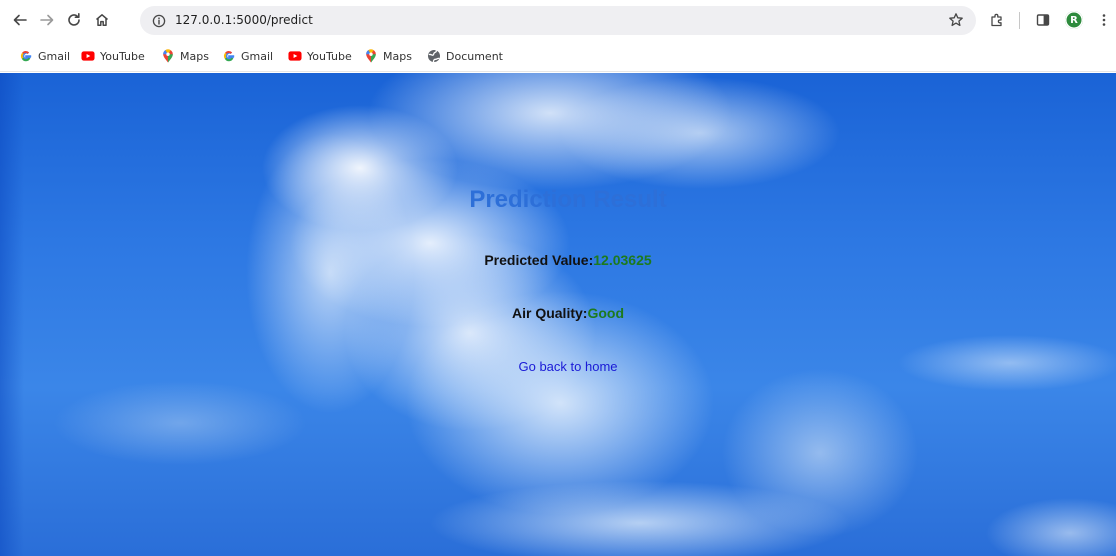 The width and height of the screenshot is (1116, 556). Describe the element at coordinates (605, 313) in the screenshot. I see `air-quality-value: Good` at that location.